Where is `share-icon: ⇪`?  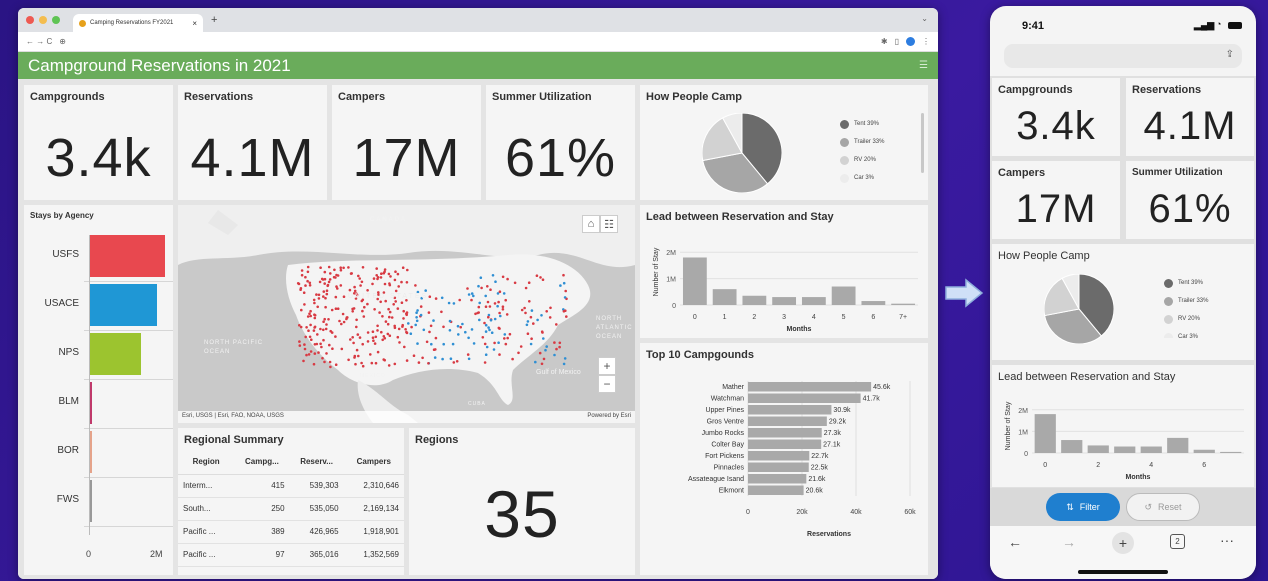 share-icon: ⇪ is located at coordinates (1230, 54).